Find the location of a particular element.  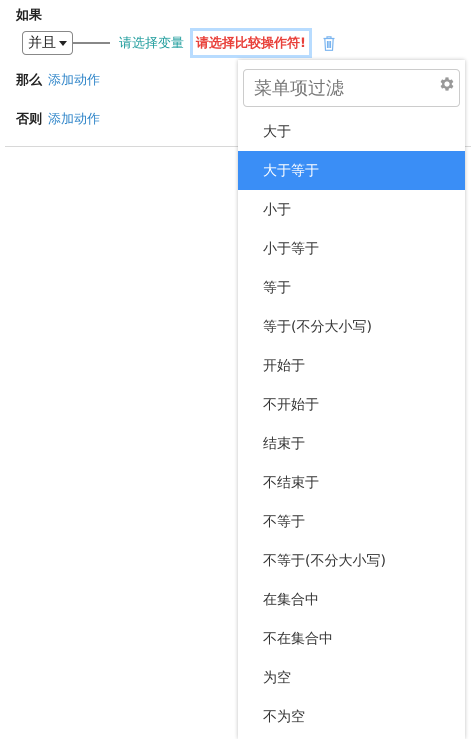

caret-icon is located at coordinates (63, 43).